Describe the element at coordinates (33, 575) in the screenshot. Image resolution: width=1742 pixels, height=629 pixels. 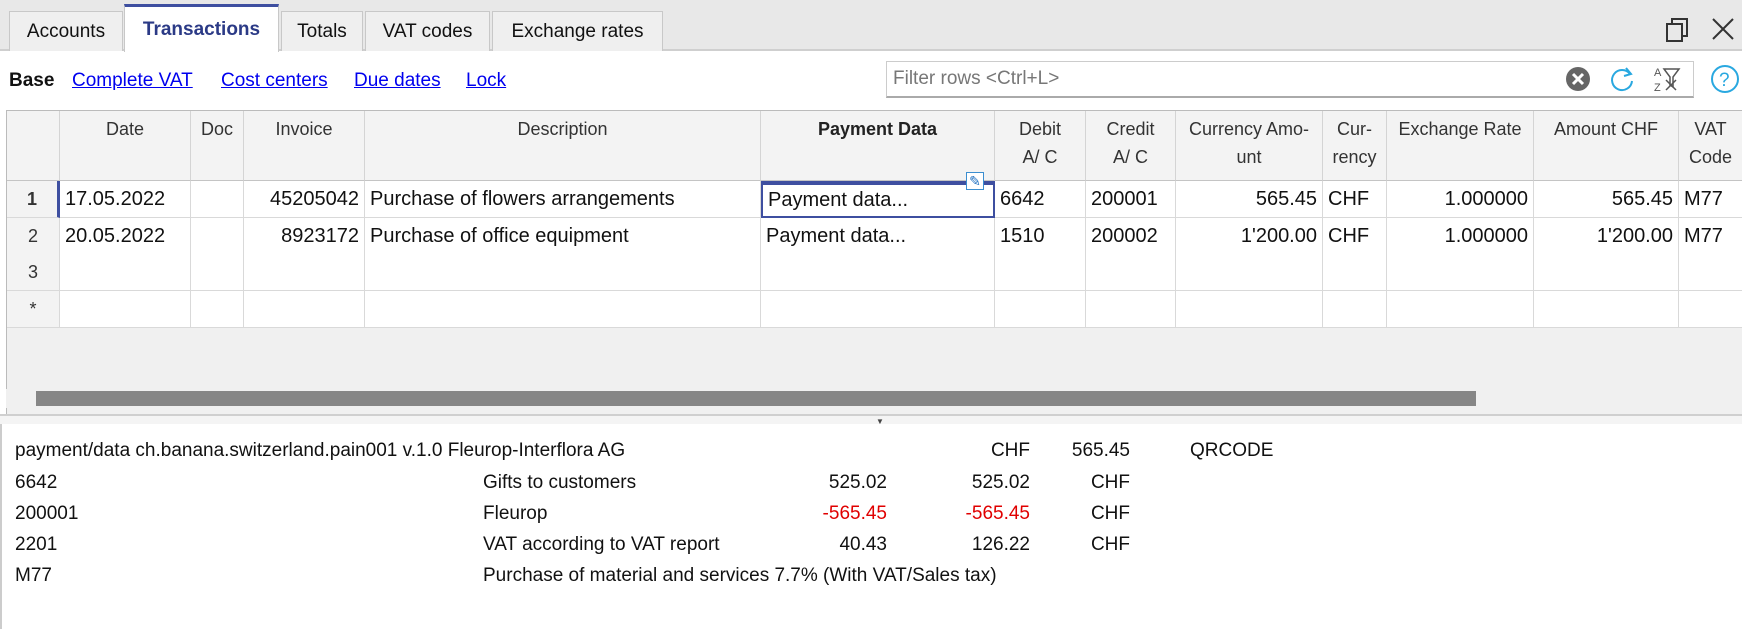
I see `info-account: M77` at that location.